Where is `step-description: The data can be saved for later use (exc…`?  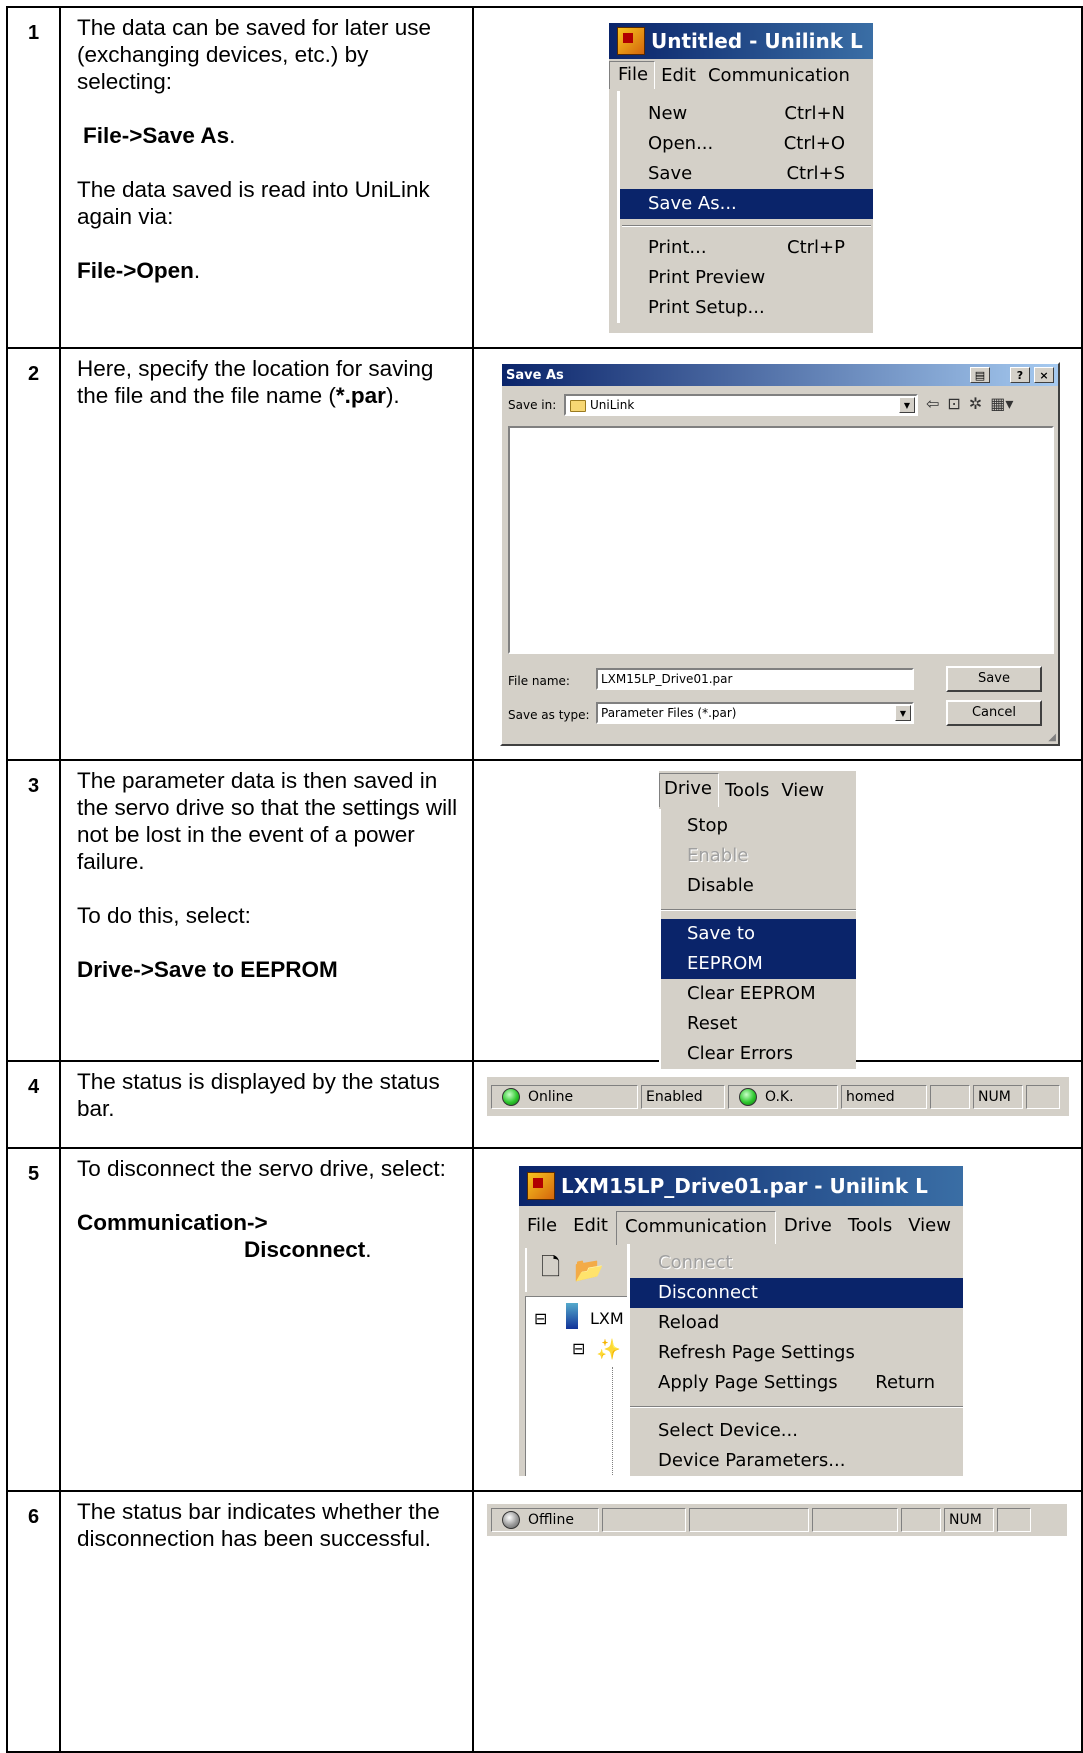
step-description: The data can be saved for later use (exc… is located at coordinates (266, 177).